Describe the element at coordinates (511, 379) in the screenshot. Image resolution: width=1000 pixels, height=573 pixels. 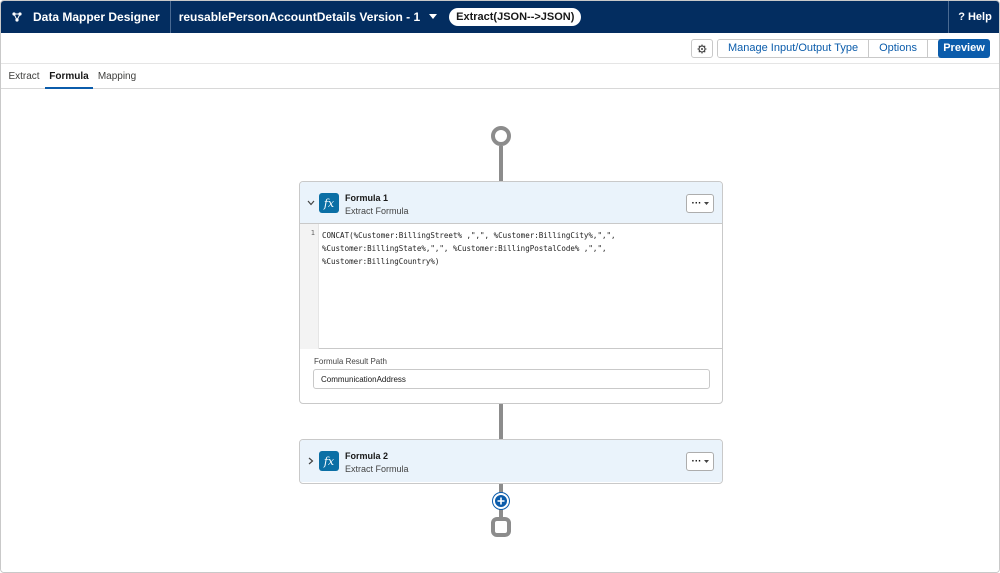
I see `result-path-input` at that location.